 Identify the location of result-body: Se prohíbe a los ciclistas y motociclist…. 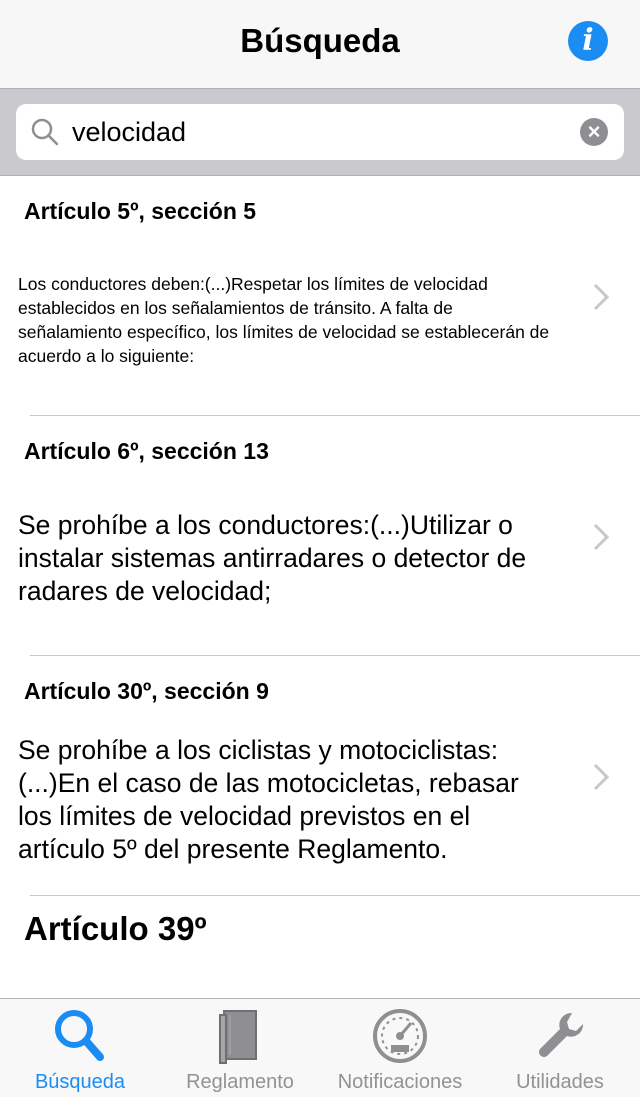
(268, 799).